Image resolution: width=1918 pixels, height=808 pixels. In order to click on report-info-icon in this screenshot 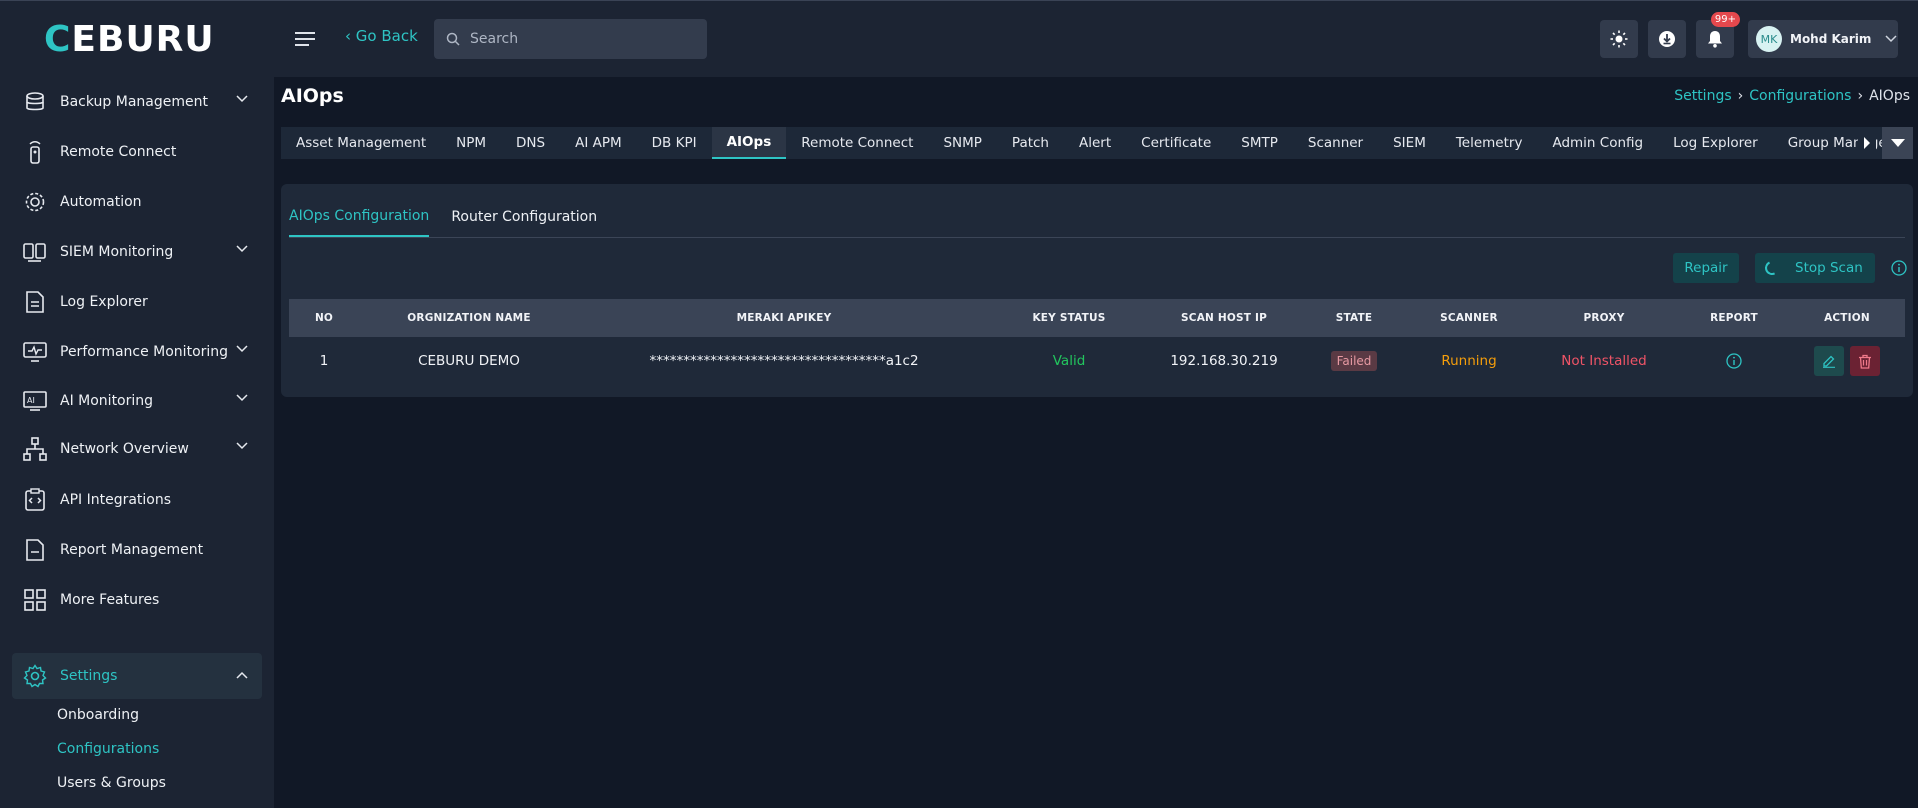, I will do `click(1734, 361)`.